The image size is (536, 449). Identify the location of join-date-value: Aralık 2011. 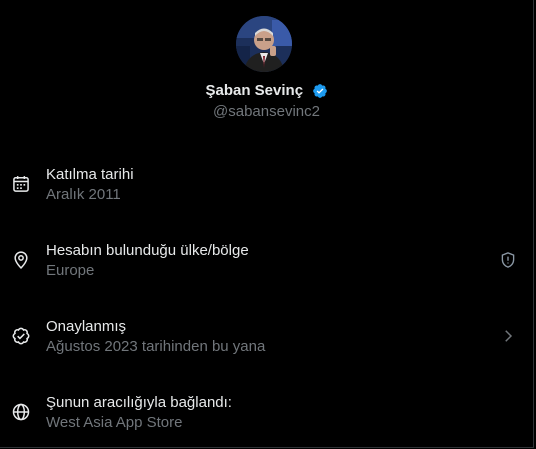
(83, 194).